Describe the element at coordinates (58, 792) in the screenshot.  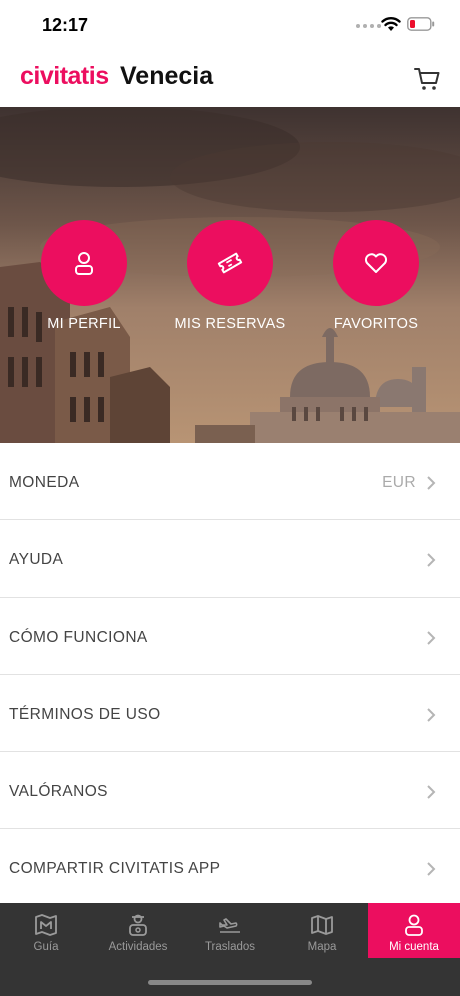
I see `menu-item-label: VALÓRANOS` at that location.